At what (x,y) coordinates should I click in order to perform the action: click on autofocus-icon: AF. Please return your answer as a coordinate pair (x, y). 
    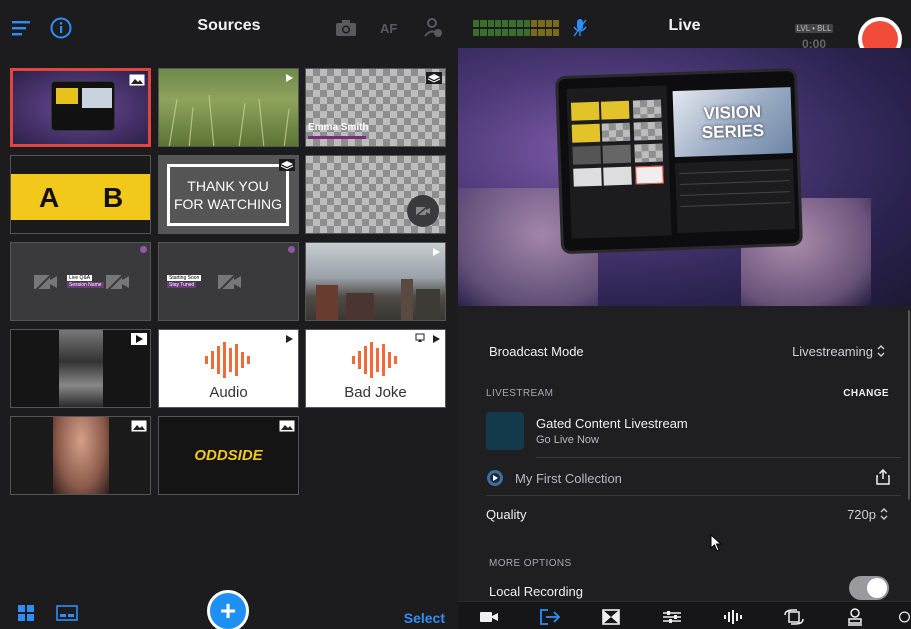
    Looking at the image, I should click on (389, 28).